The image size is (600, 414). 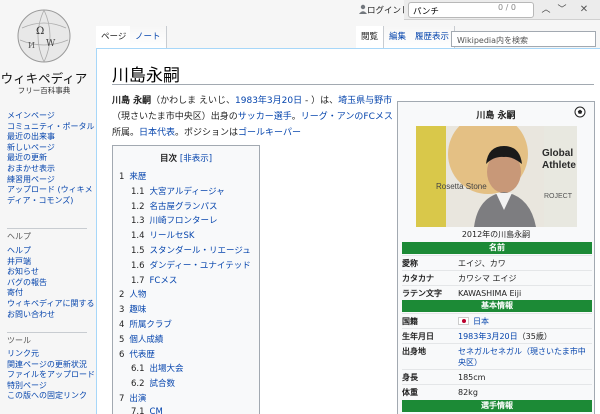 What do you see at coordinates (51, 375) in the screenshot?
I see `sidebar-item-upload-file: ファイルをアップロード` at bounding box center [51, 375].